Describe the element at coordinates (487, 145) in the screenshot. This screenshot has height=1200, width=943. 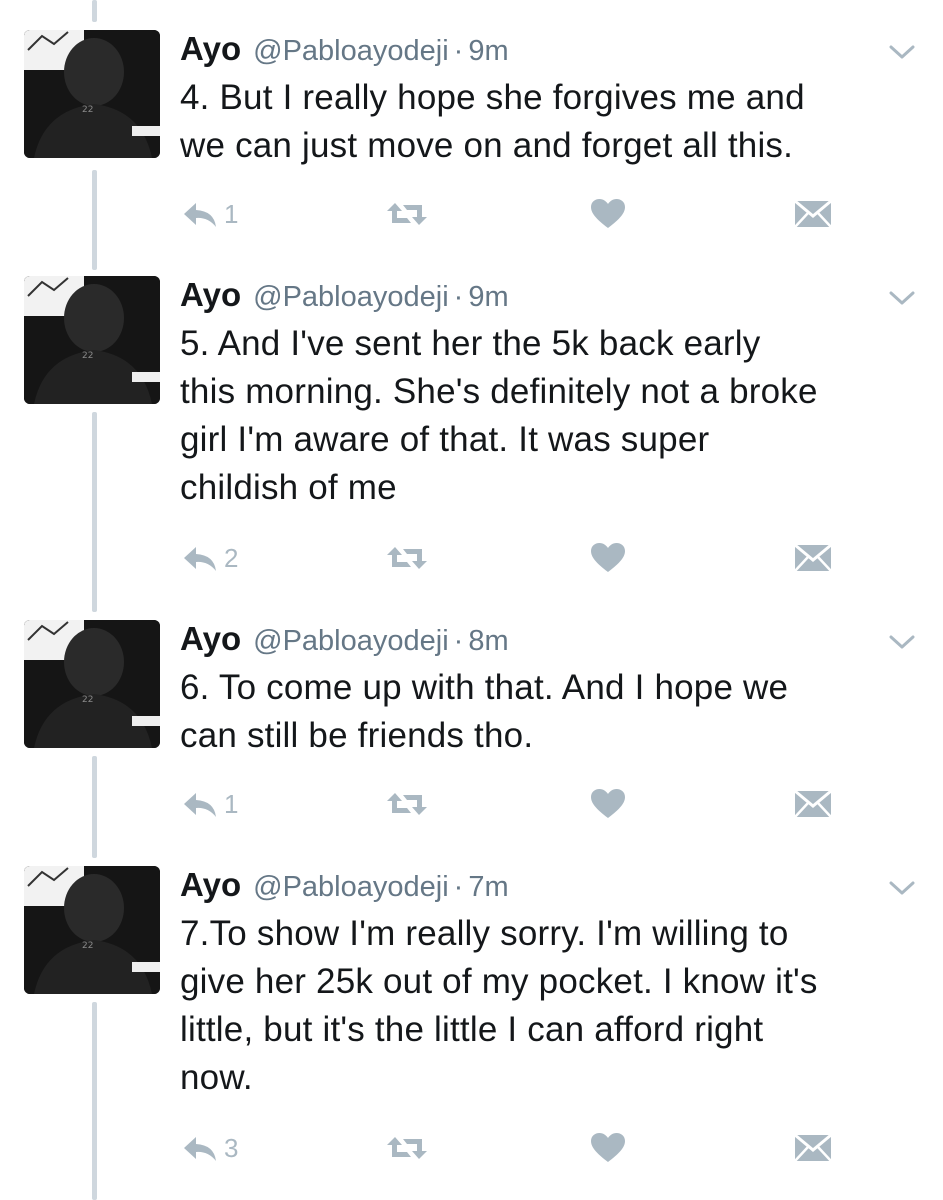
I see `tweet-text-line: we can just move on and forget all this.` at that location.